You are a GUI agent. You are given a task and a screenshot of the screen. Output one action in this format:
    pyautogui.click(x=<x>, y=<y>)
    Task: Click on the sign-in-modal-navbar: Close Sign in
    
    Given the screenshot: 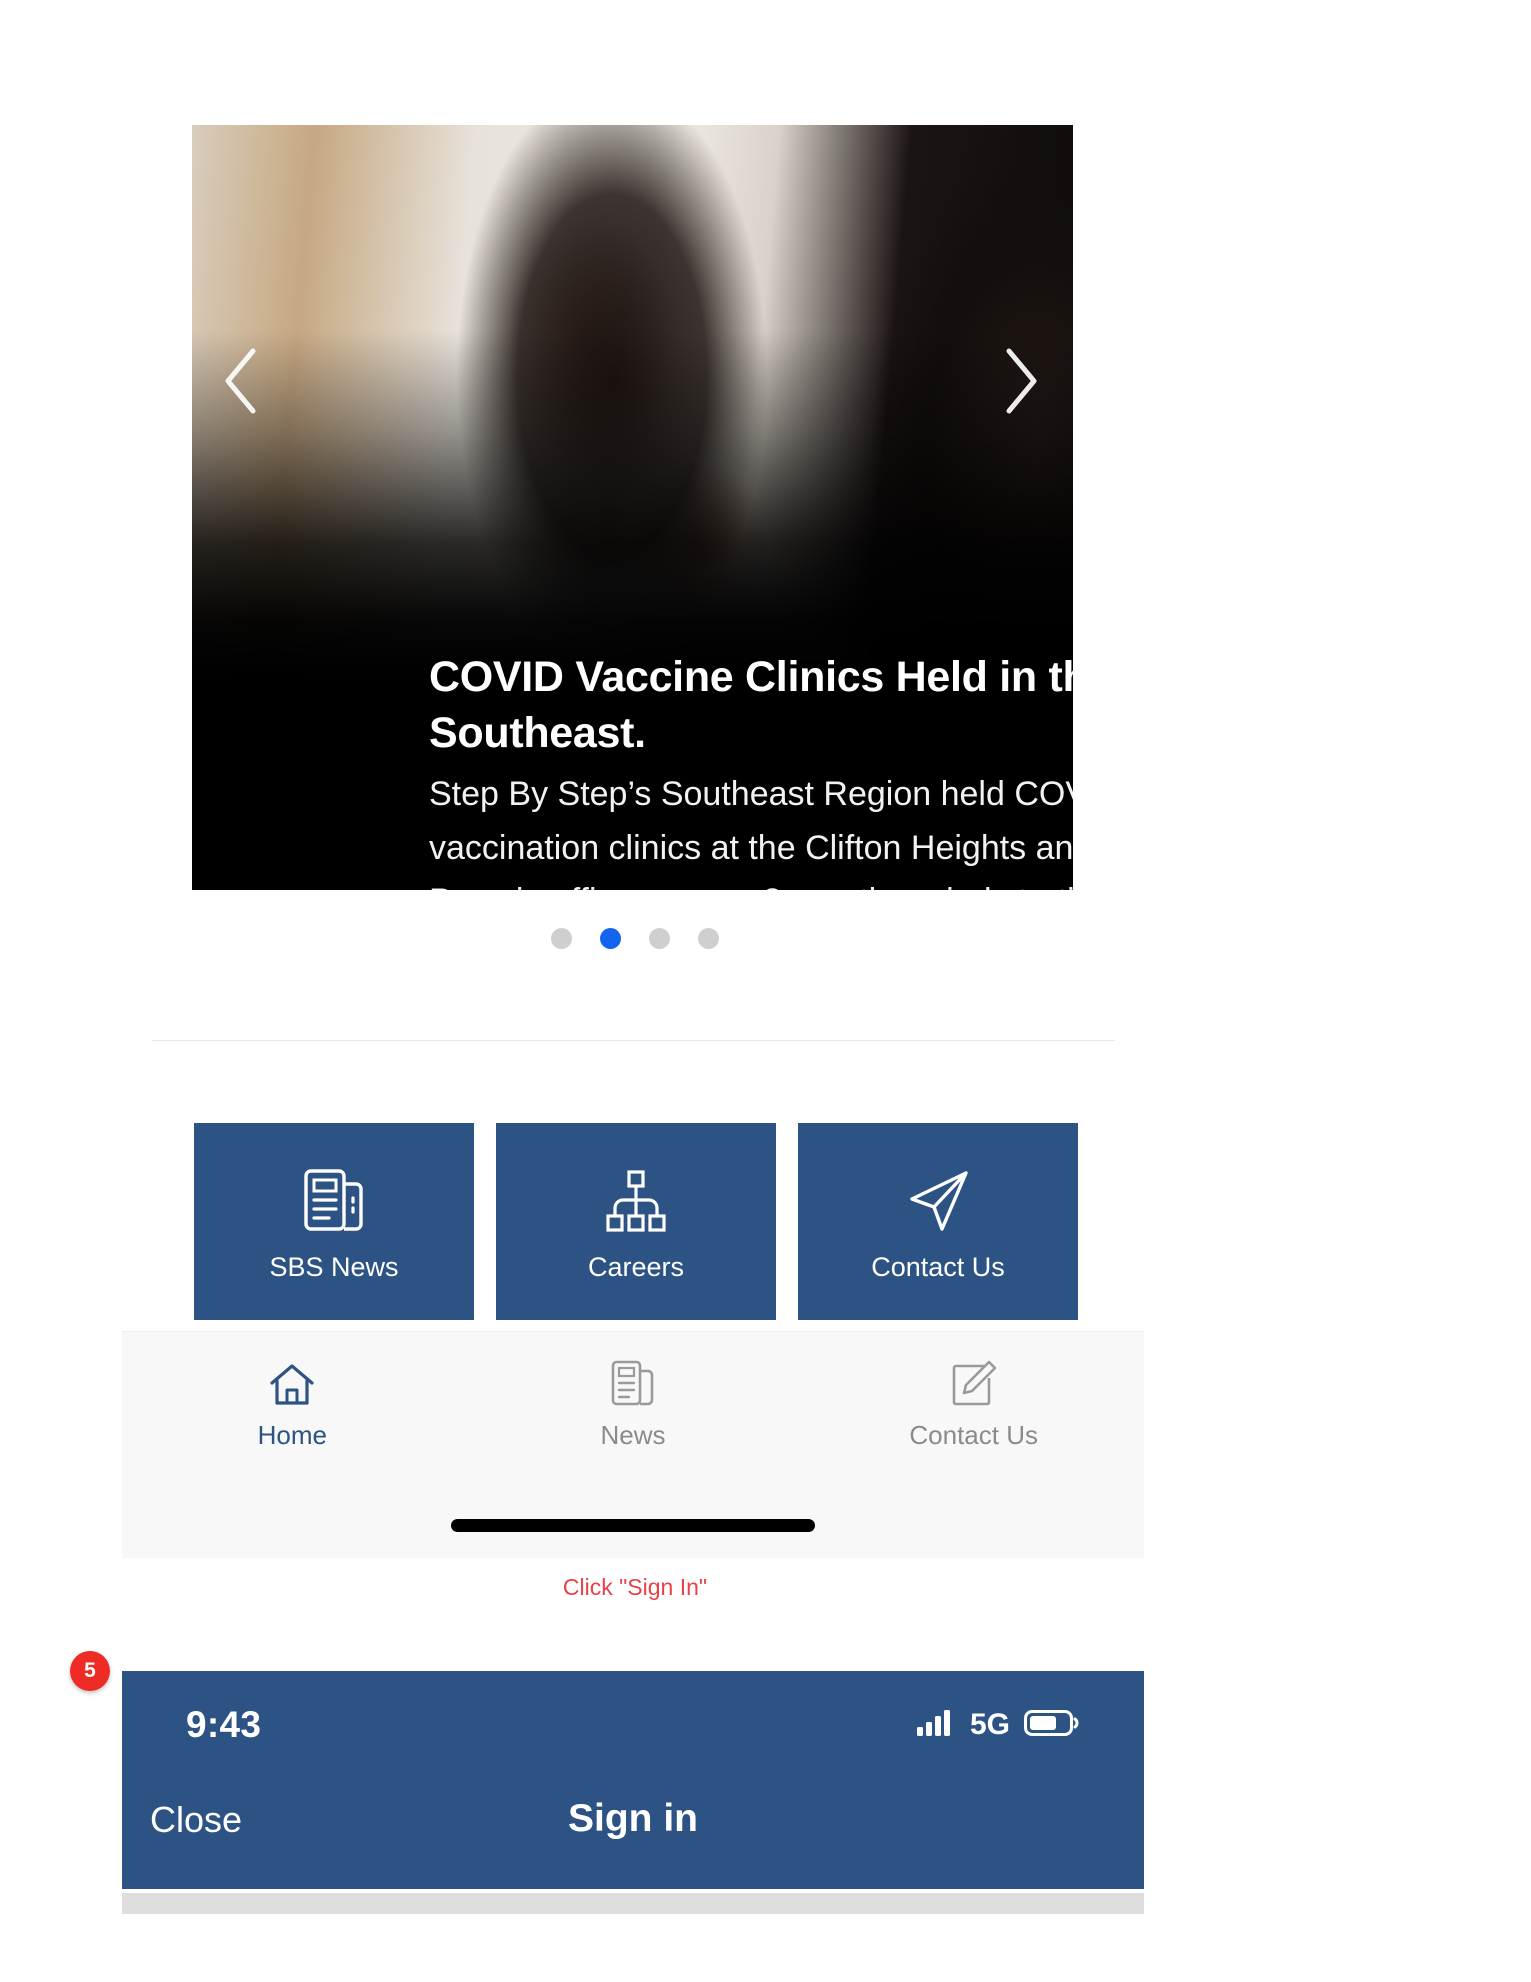 What is the action you would take?
    pyautogui.click(x=633, y=1834)
    